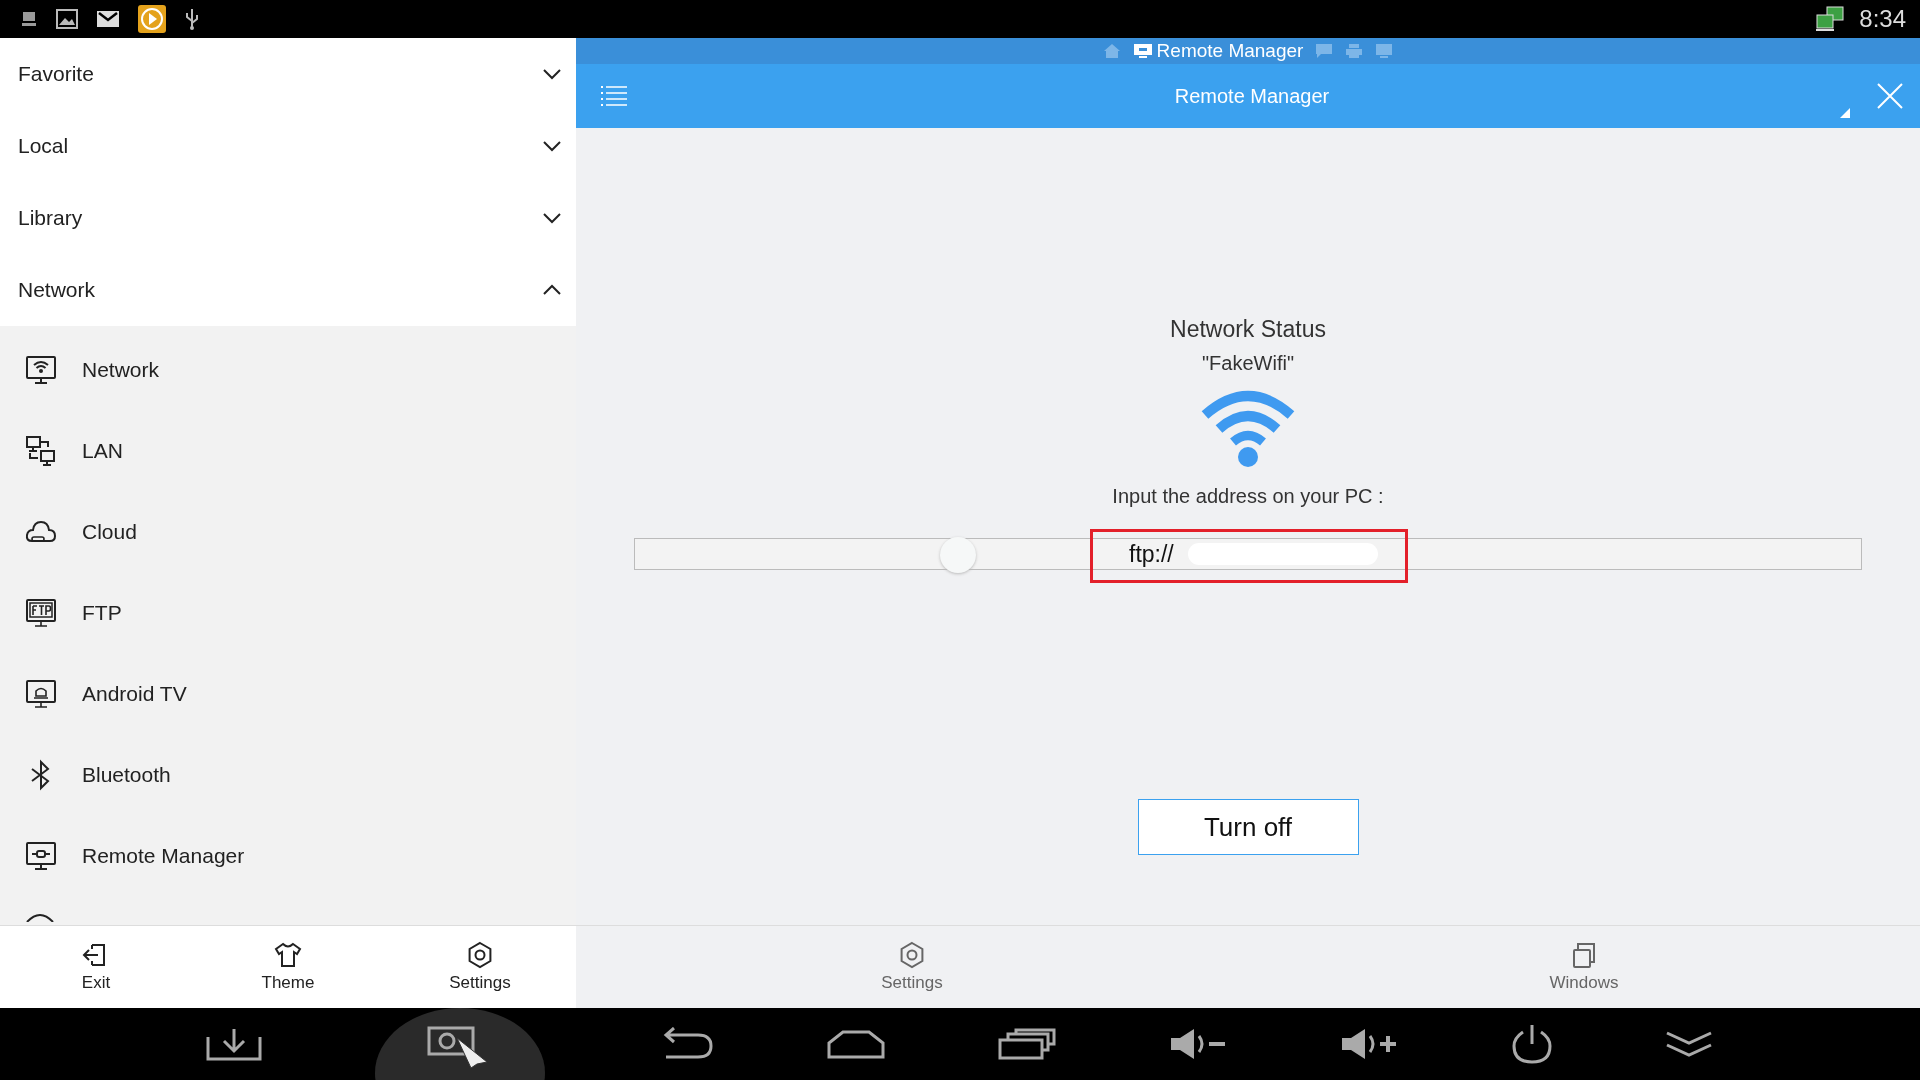 The height and width of the screenshot is (1080, 1920). Describe the element at coordinates (1248, 429) in the screenshot. I see `wifi-icon` at that location.